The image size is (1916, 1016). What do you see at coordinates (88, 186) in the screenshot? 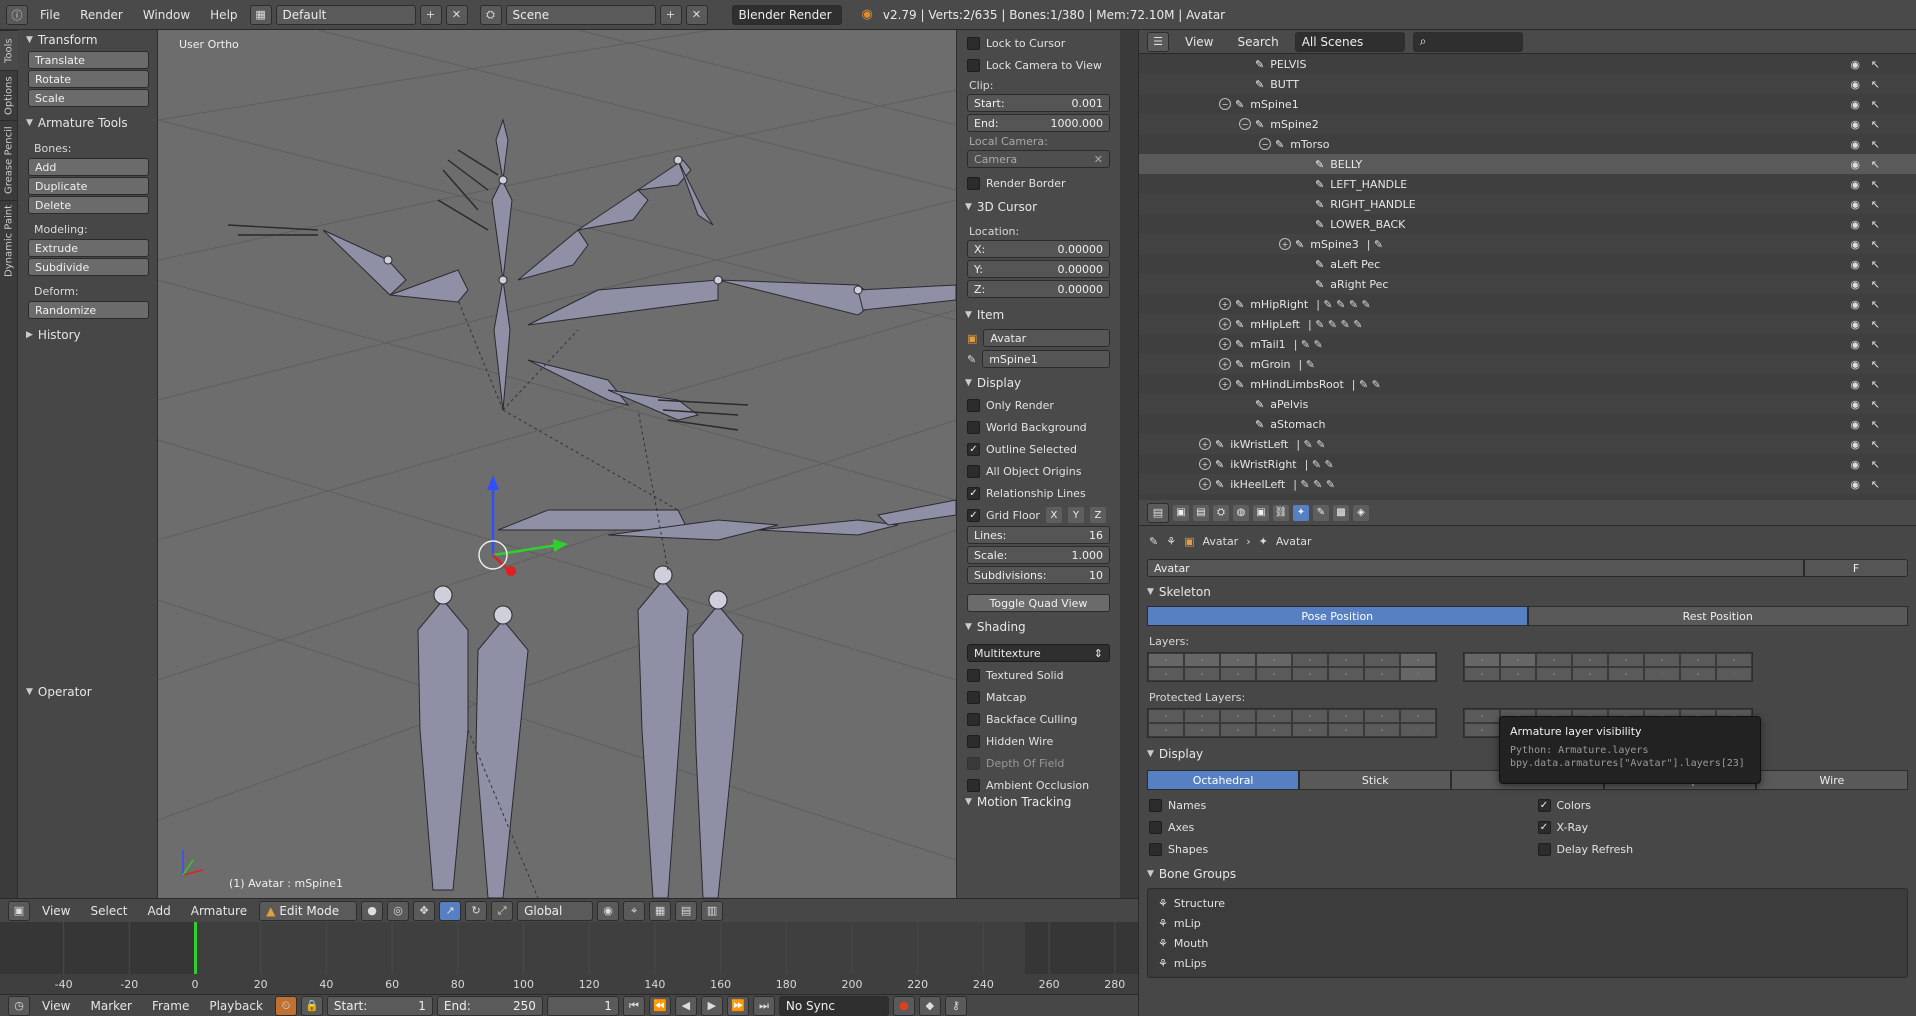
I see `duplicate-button: Duplicate` at bounding box center [88, 186].